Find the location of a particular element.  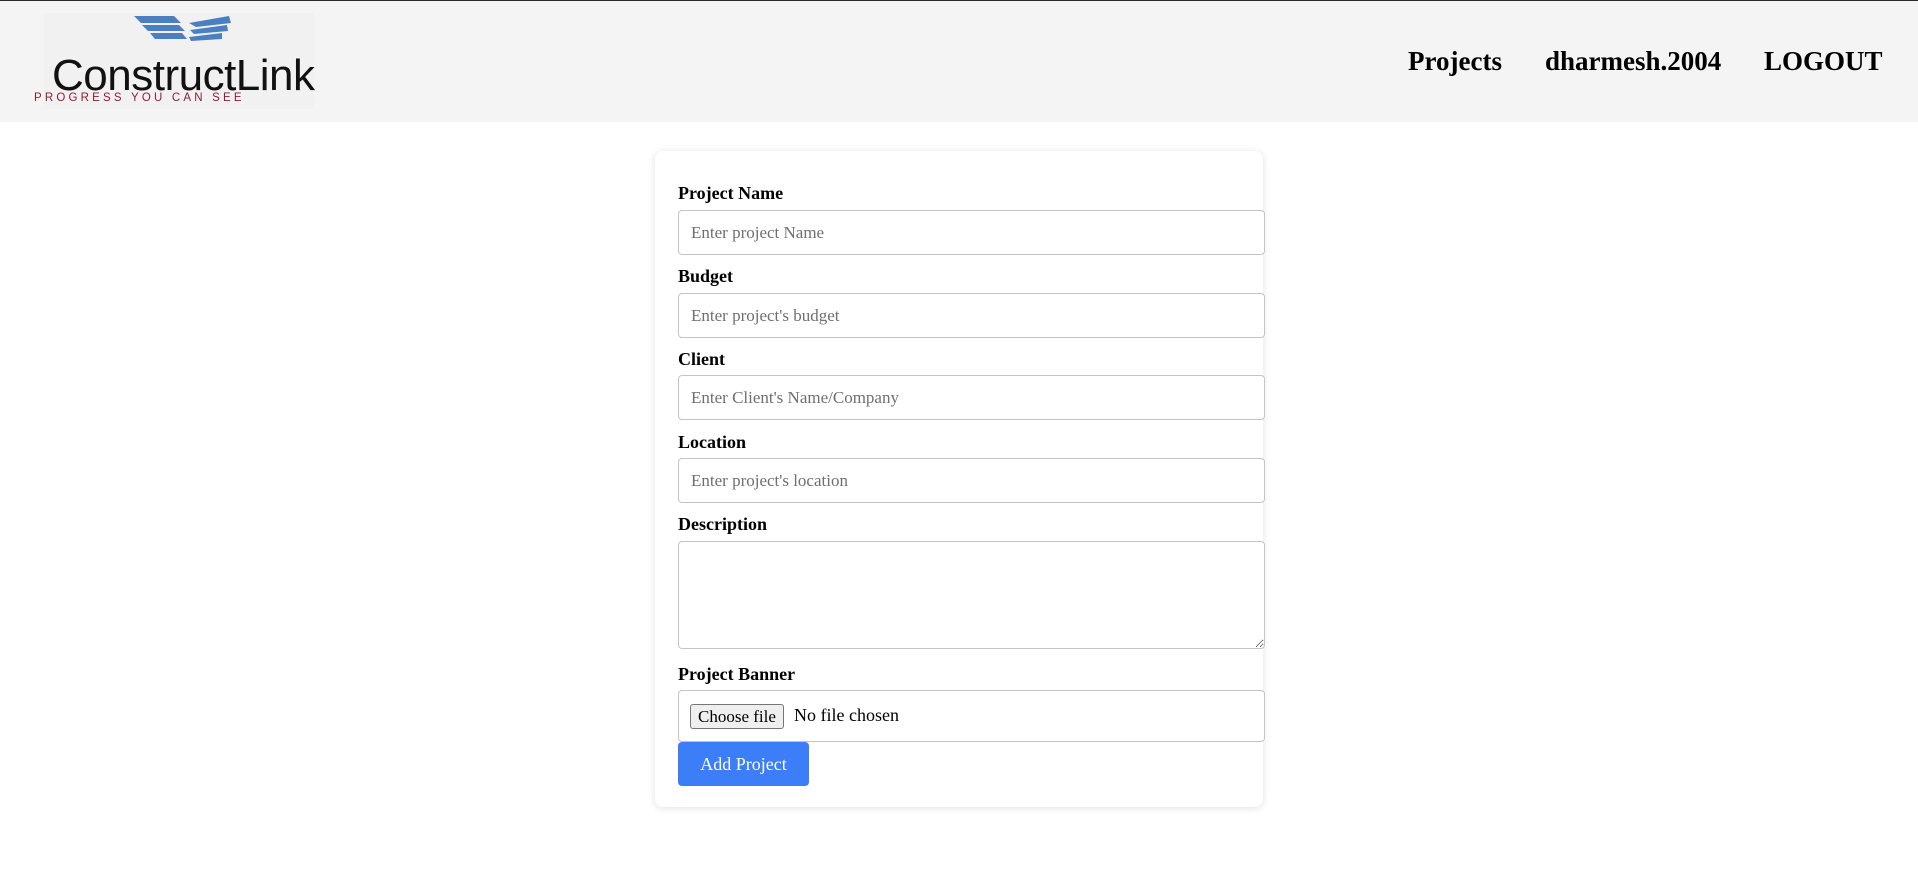

project-banner-label: Project Banner is located at coordinates (737, 674).